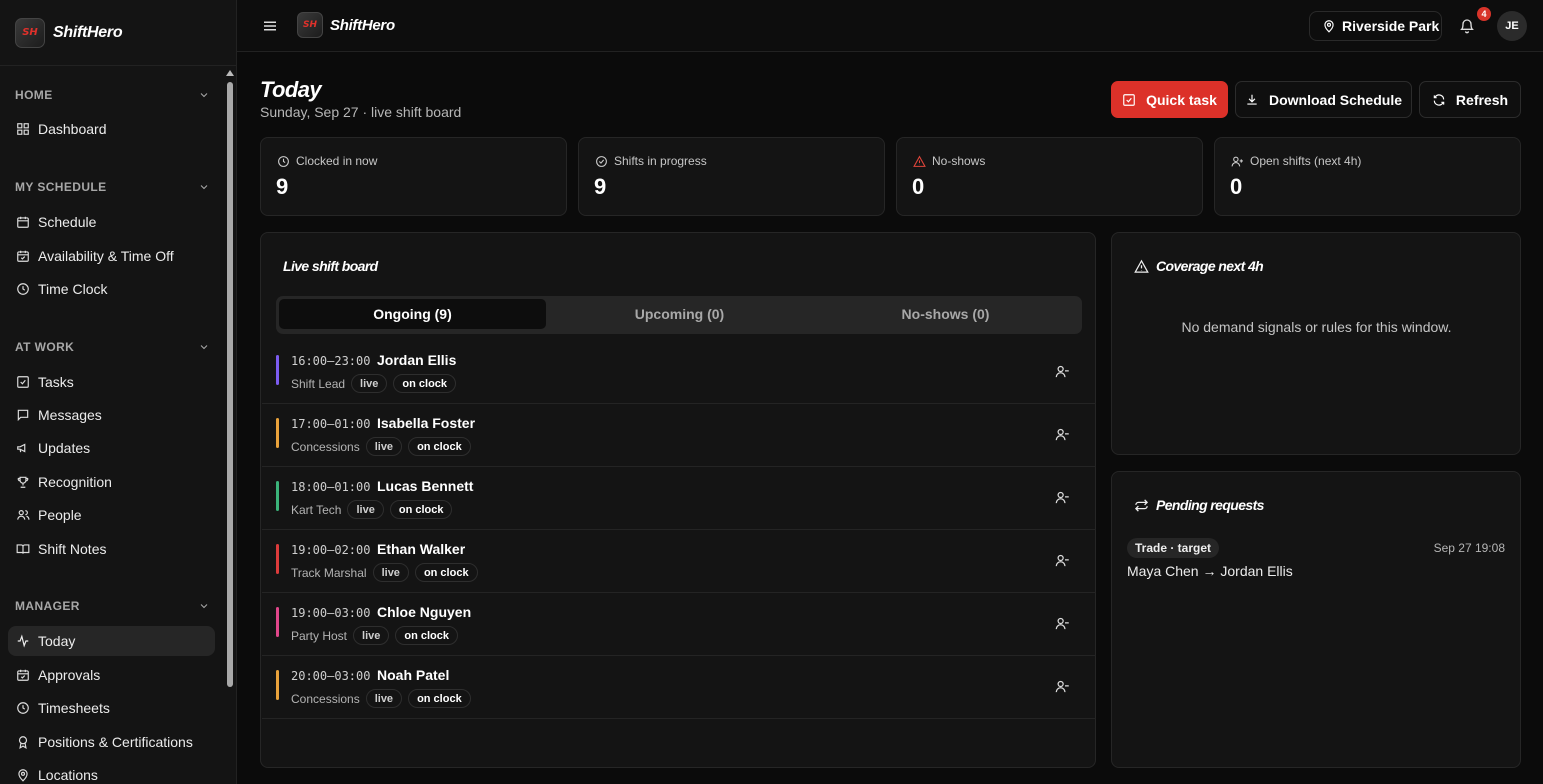 Image resolution: width=1543 pixels, height=784 pixels. What do you see at coordinates (111, 289) in the screenshot?
I see `sidebar-item-time-clock: Time Clock` at bounding box center [111, 289].